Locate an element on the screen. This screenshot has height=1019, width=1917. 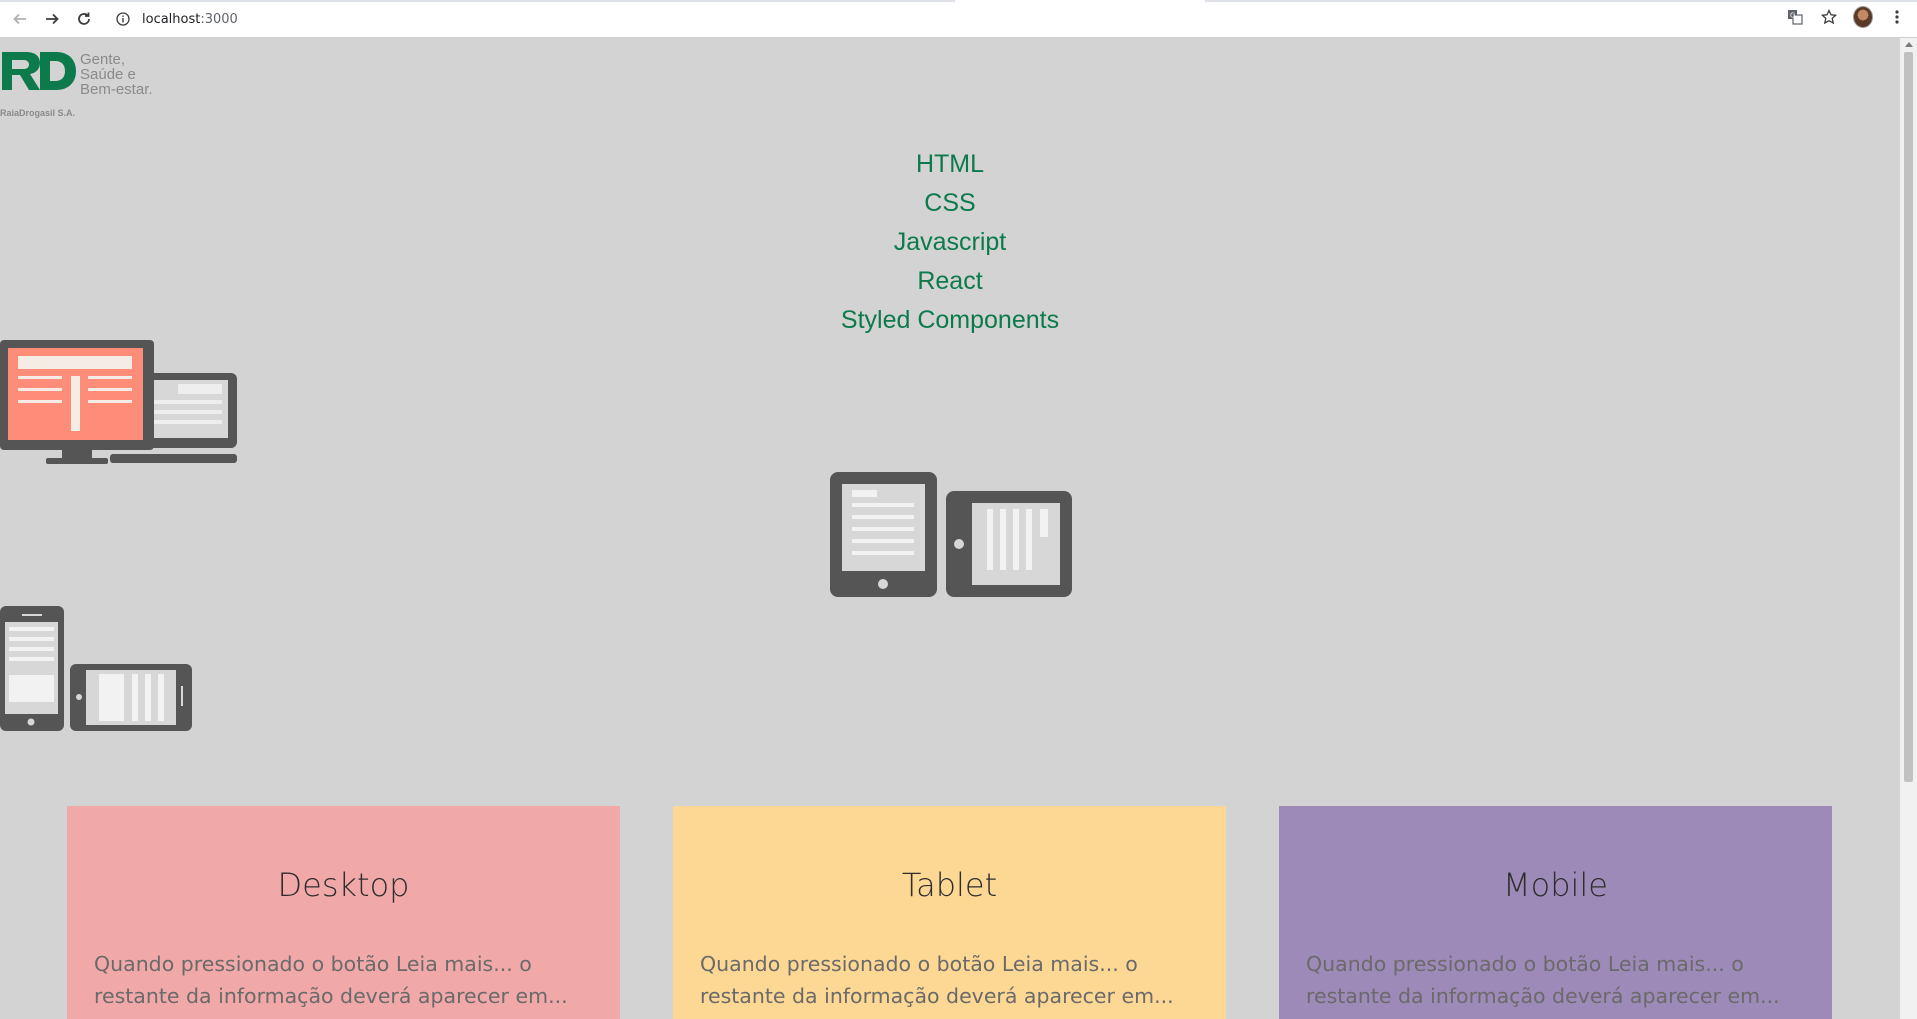
browser-menu-button is located at coordinates (1897, 17).